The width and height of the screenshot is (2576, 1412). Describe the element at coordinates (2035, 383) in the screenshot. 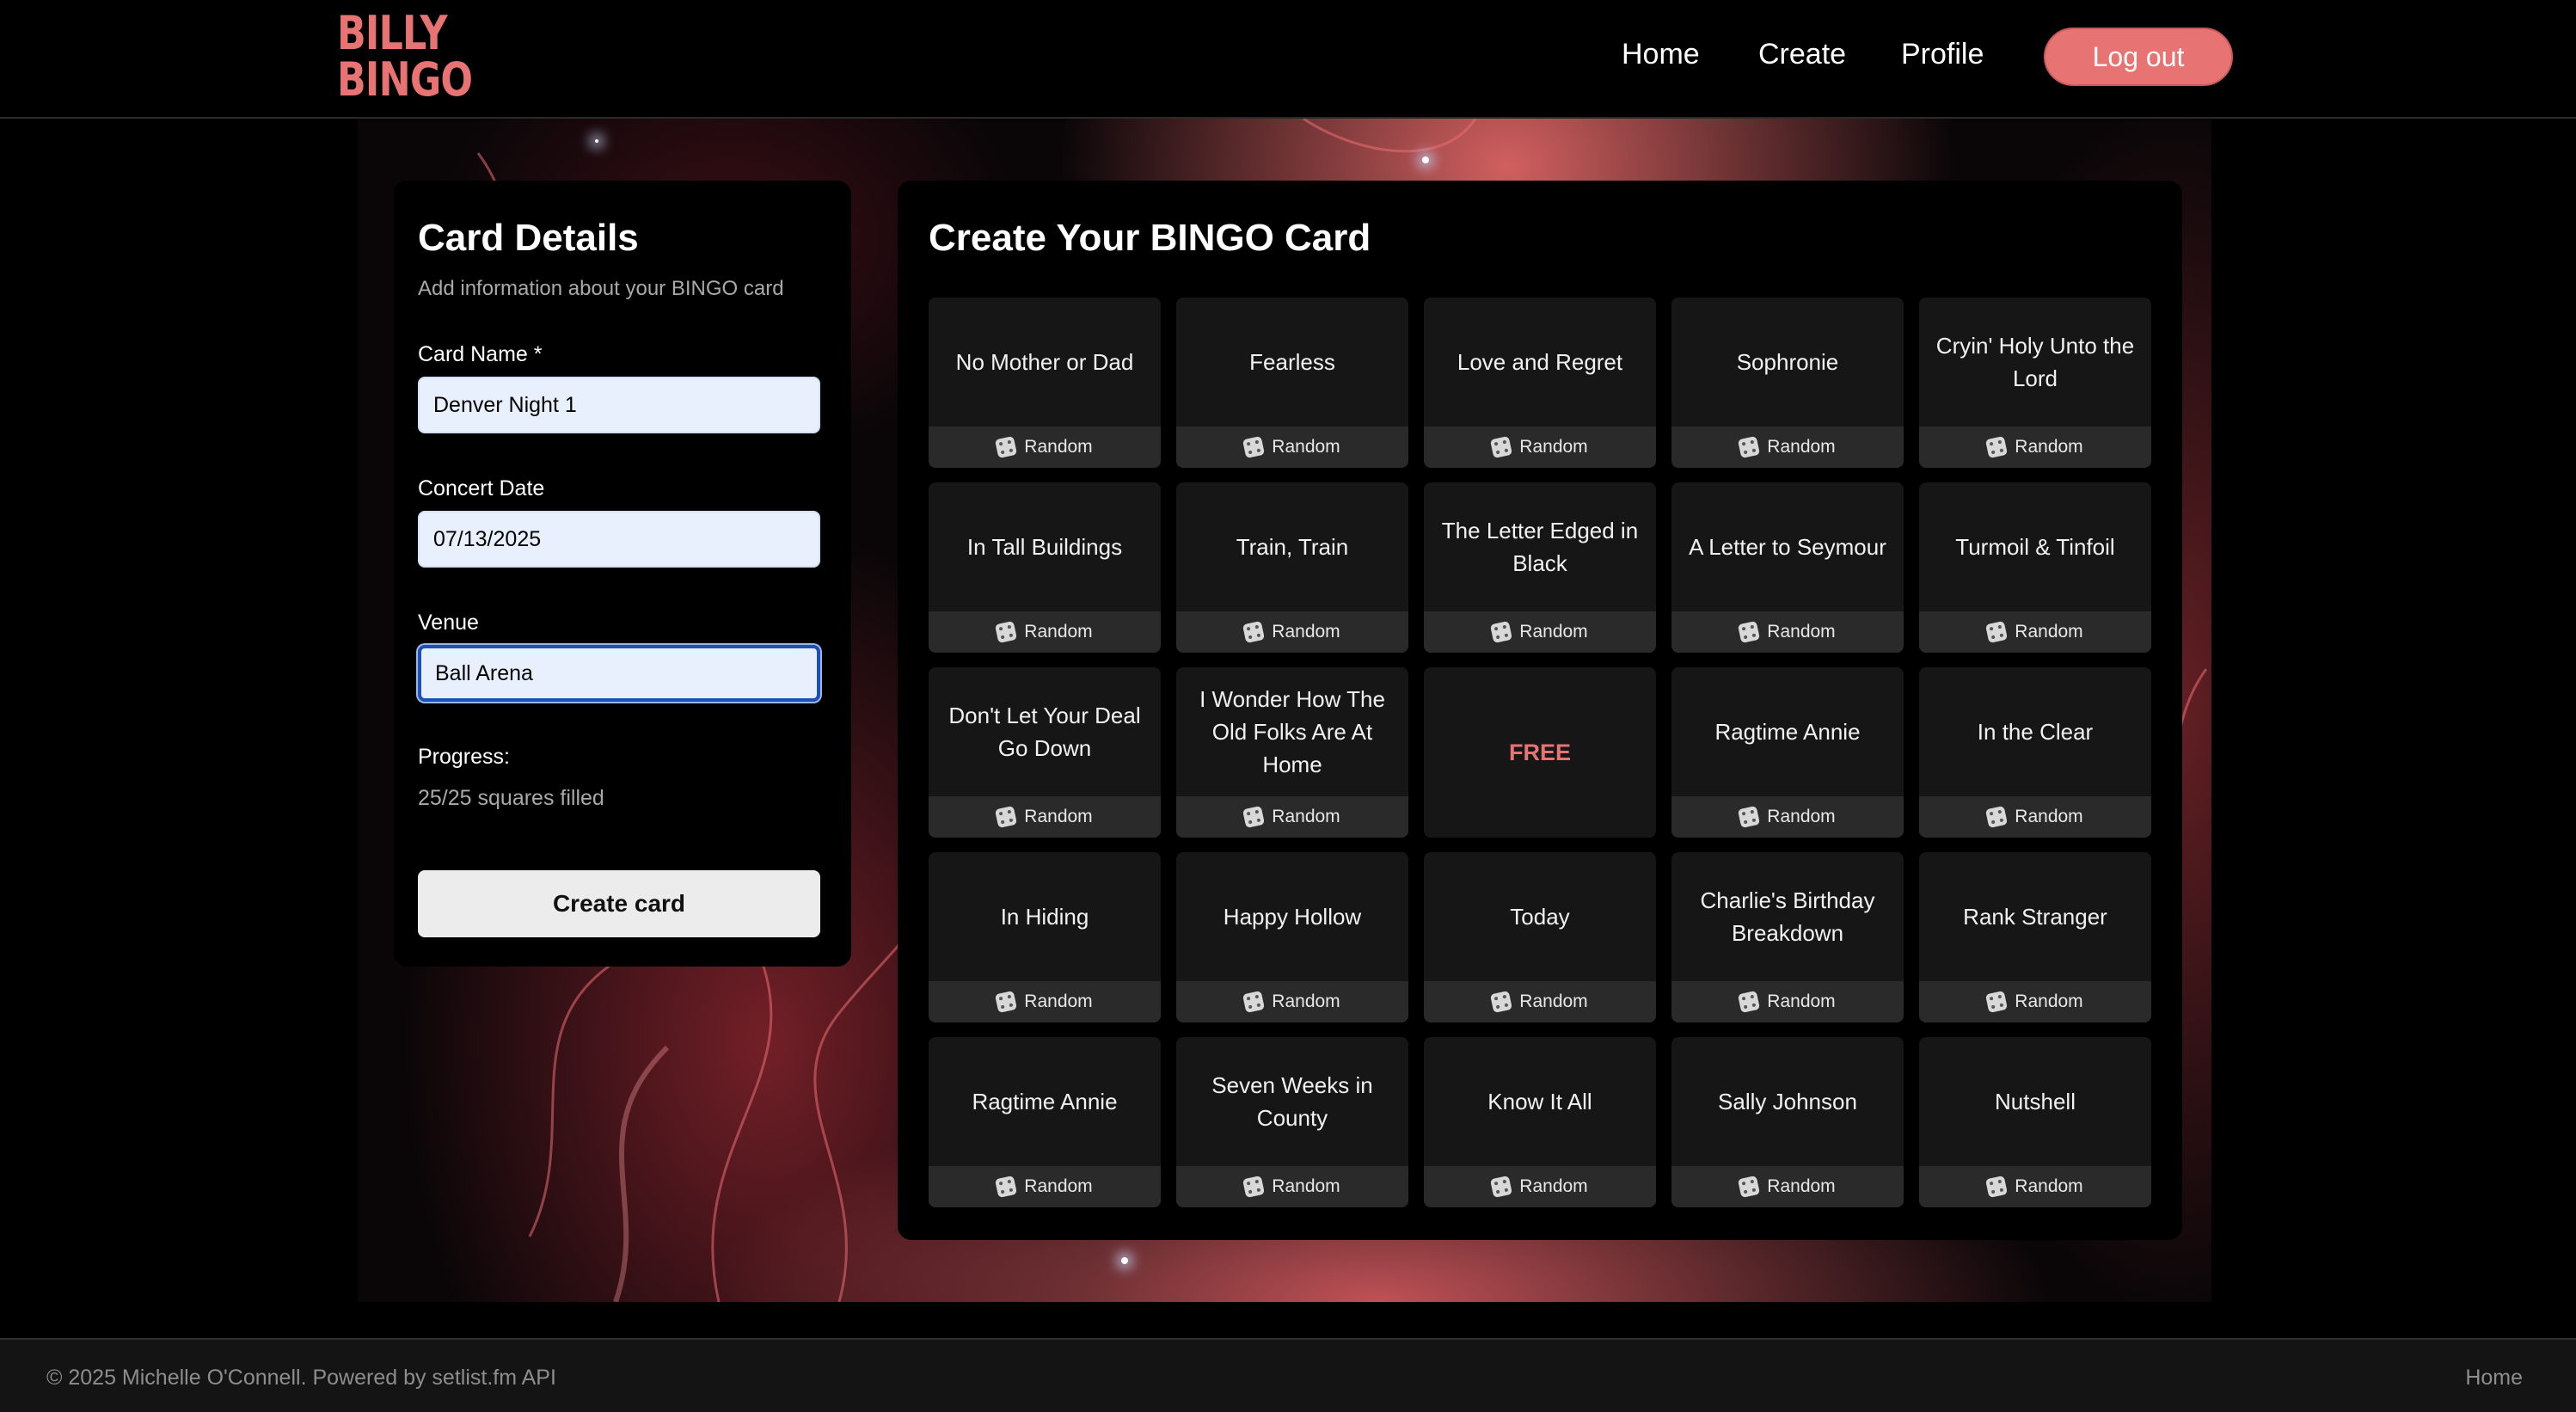

I see `bingo-square: Cryin' Holy Unto the Lord Random` at that location.